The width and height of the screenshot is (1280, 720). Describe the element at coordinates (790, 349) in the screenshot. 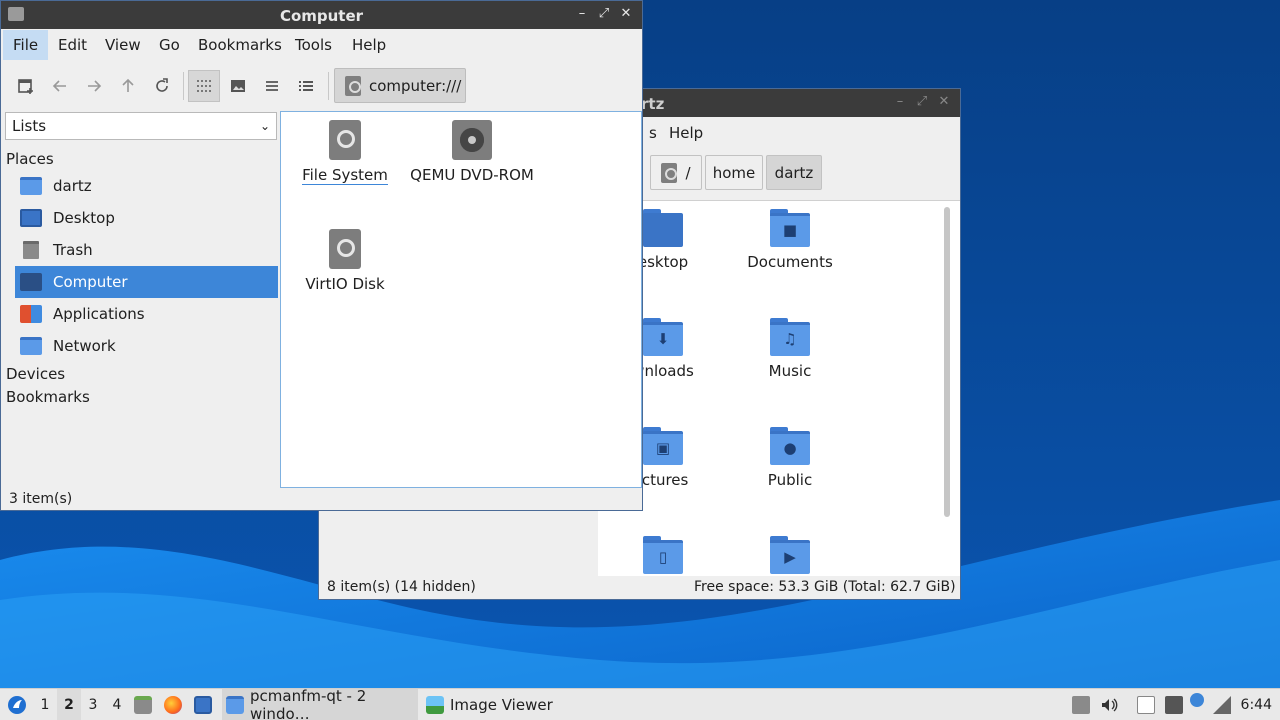

I see `folder-music: ♫ Music` at that location.